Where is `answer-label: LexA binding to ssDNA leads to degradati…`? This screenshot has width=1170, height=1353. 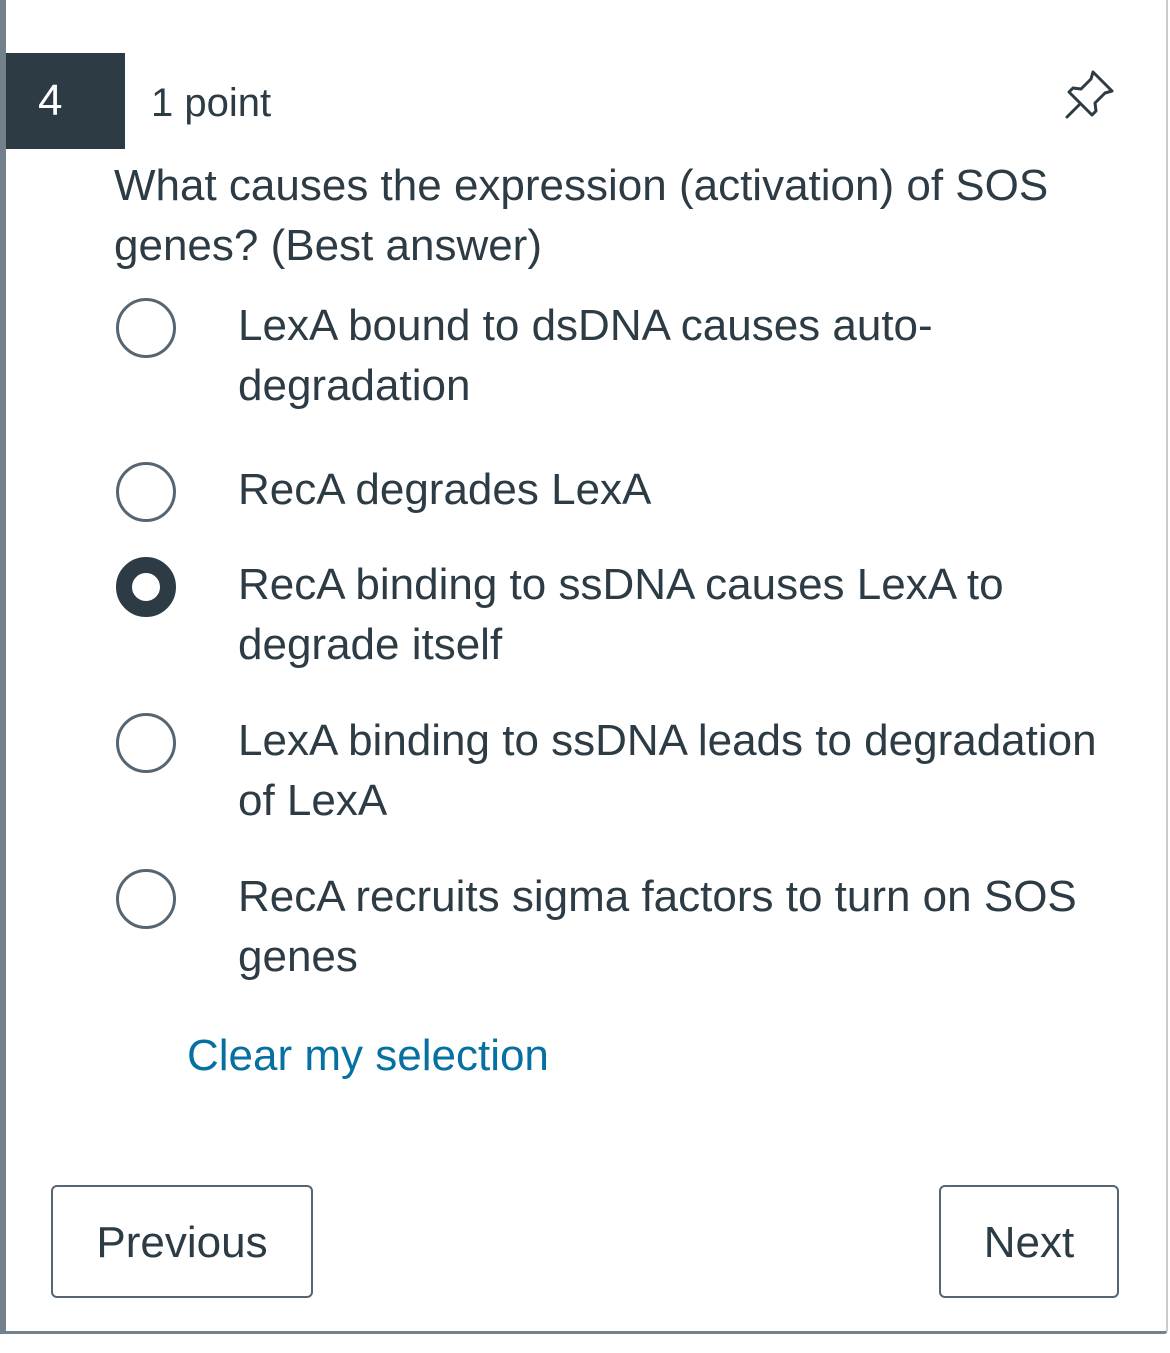 answer-label: LexA binding to ssDNA leads to degradati… is located at coordinates (688, 771).